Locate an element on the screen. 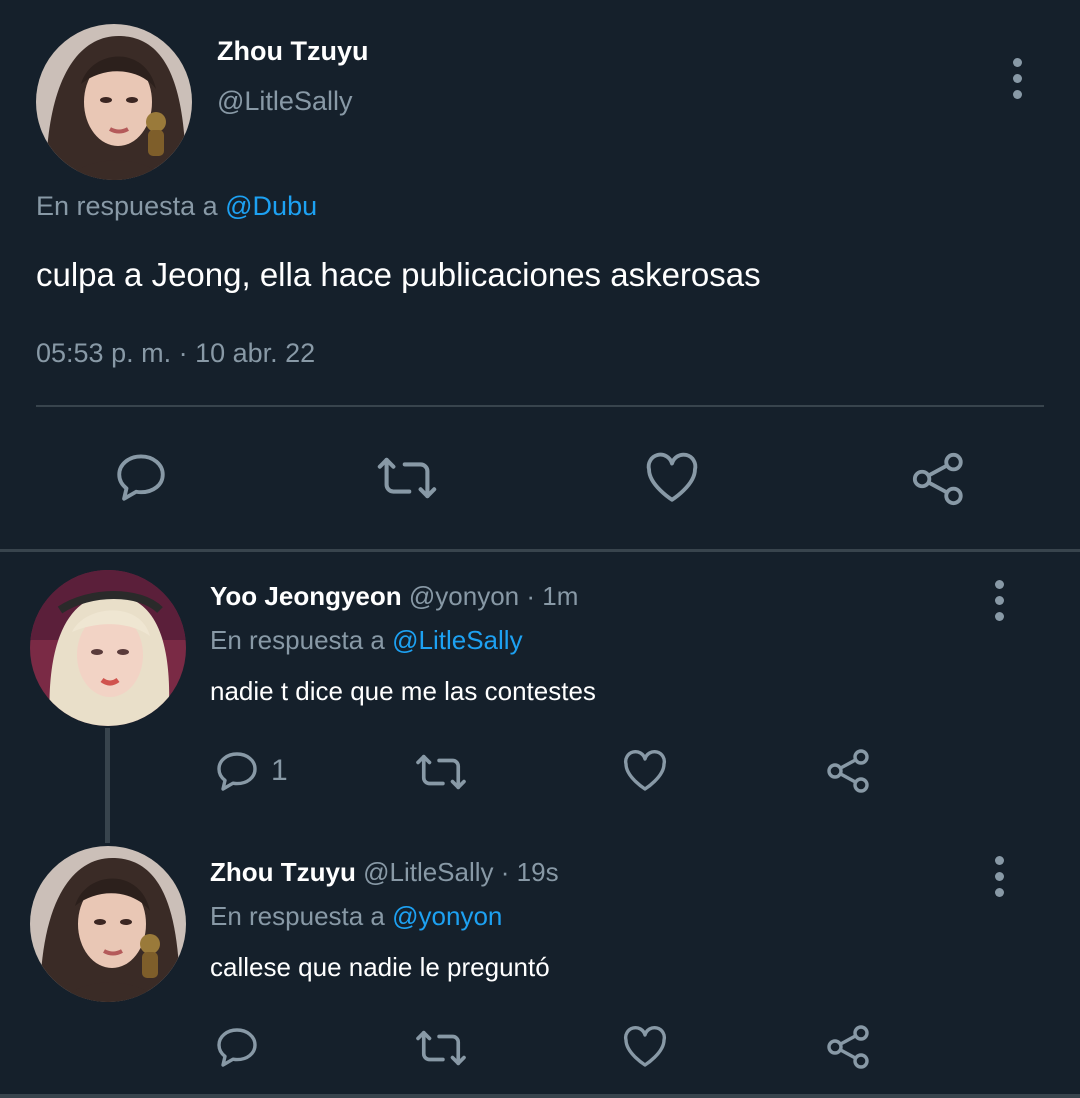 The image size is (1080, 1098). main-author-avatar is located at coordinates (114, 102).